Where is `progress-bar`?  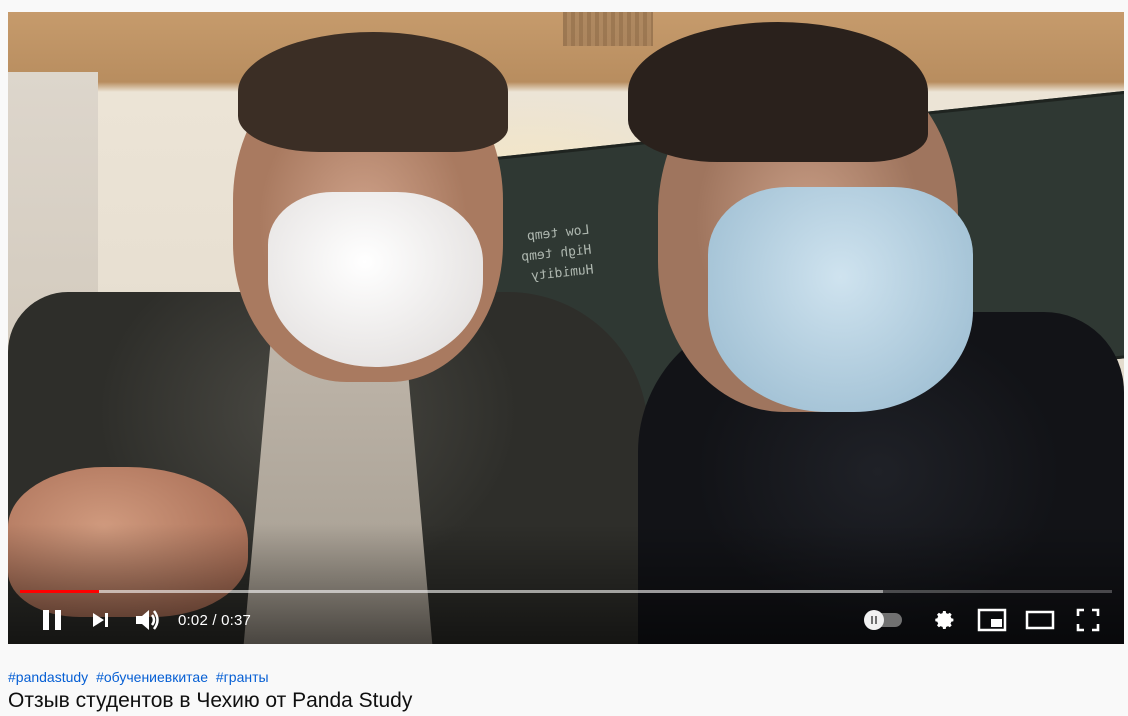
progress-bar is located at coordinates (566, 591).